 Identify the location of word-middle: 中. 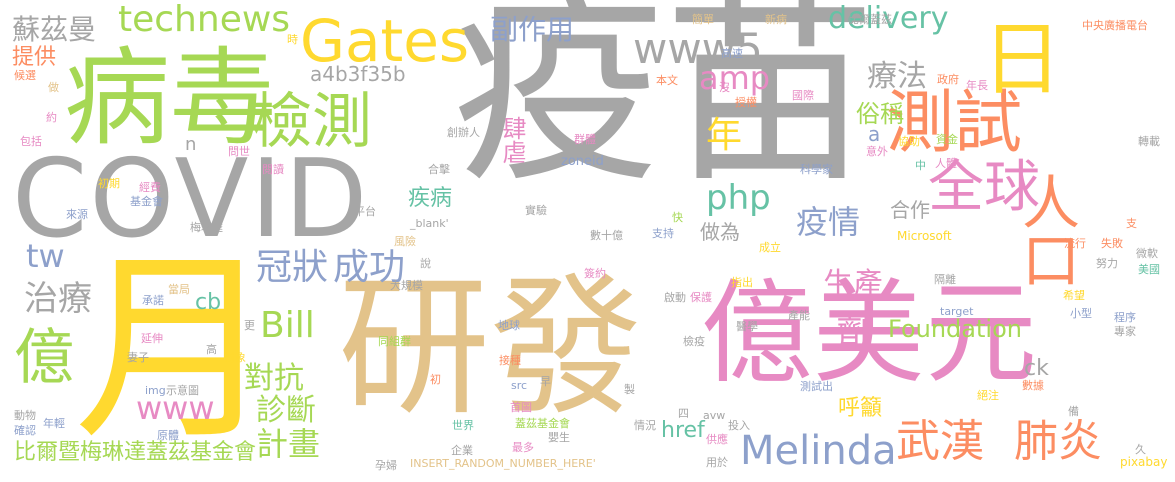
(920, 165).